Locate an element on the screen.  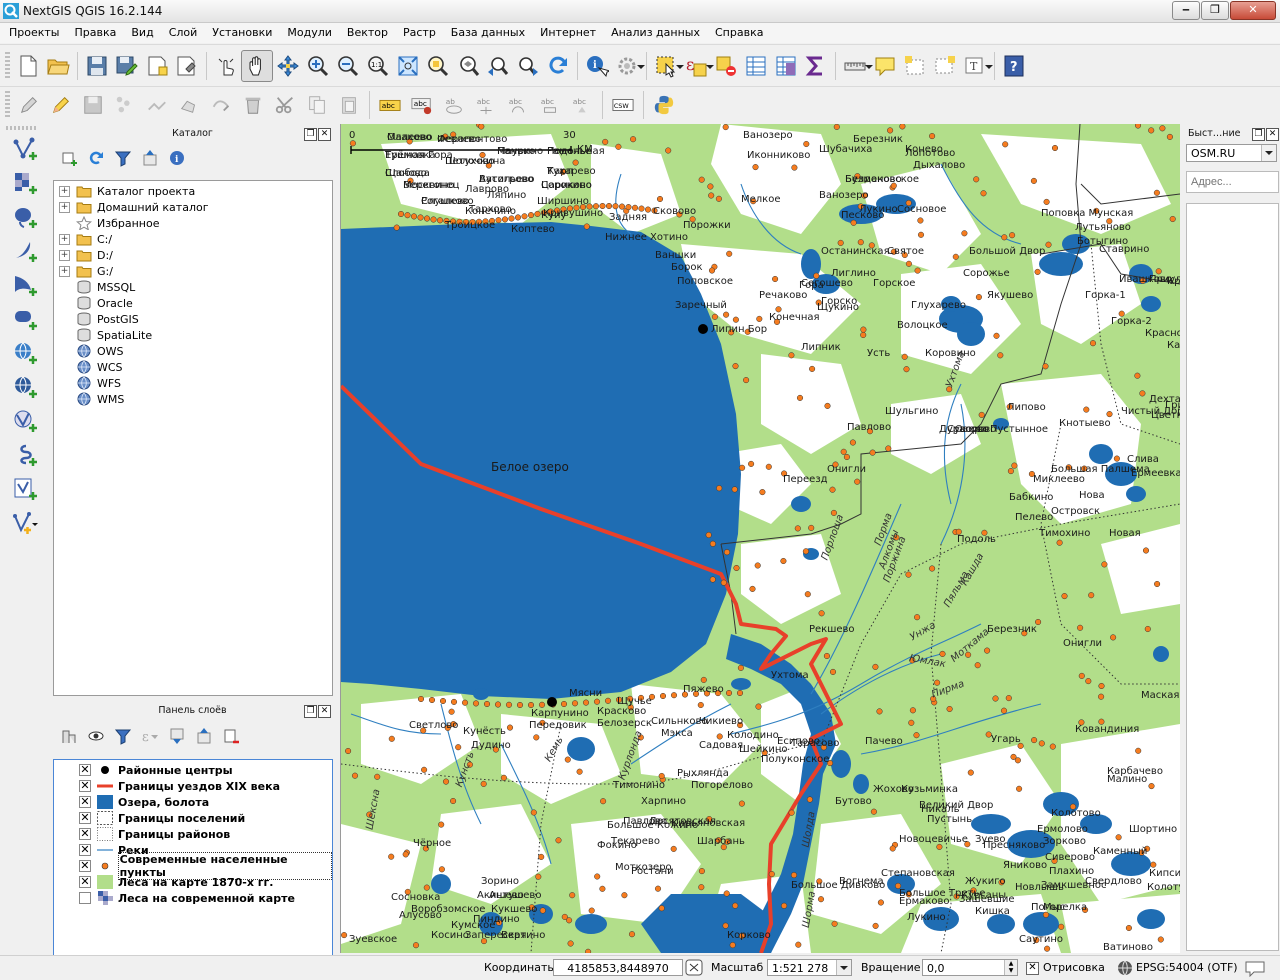
pin-labels-button: abc is located at coordinates (422, 105).